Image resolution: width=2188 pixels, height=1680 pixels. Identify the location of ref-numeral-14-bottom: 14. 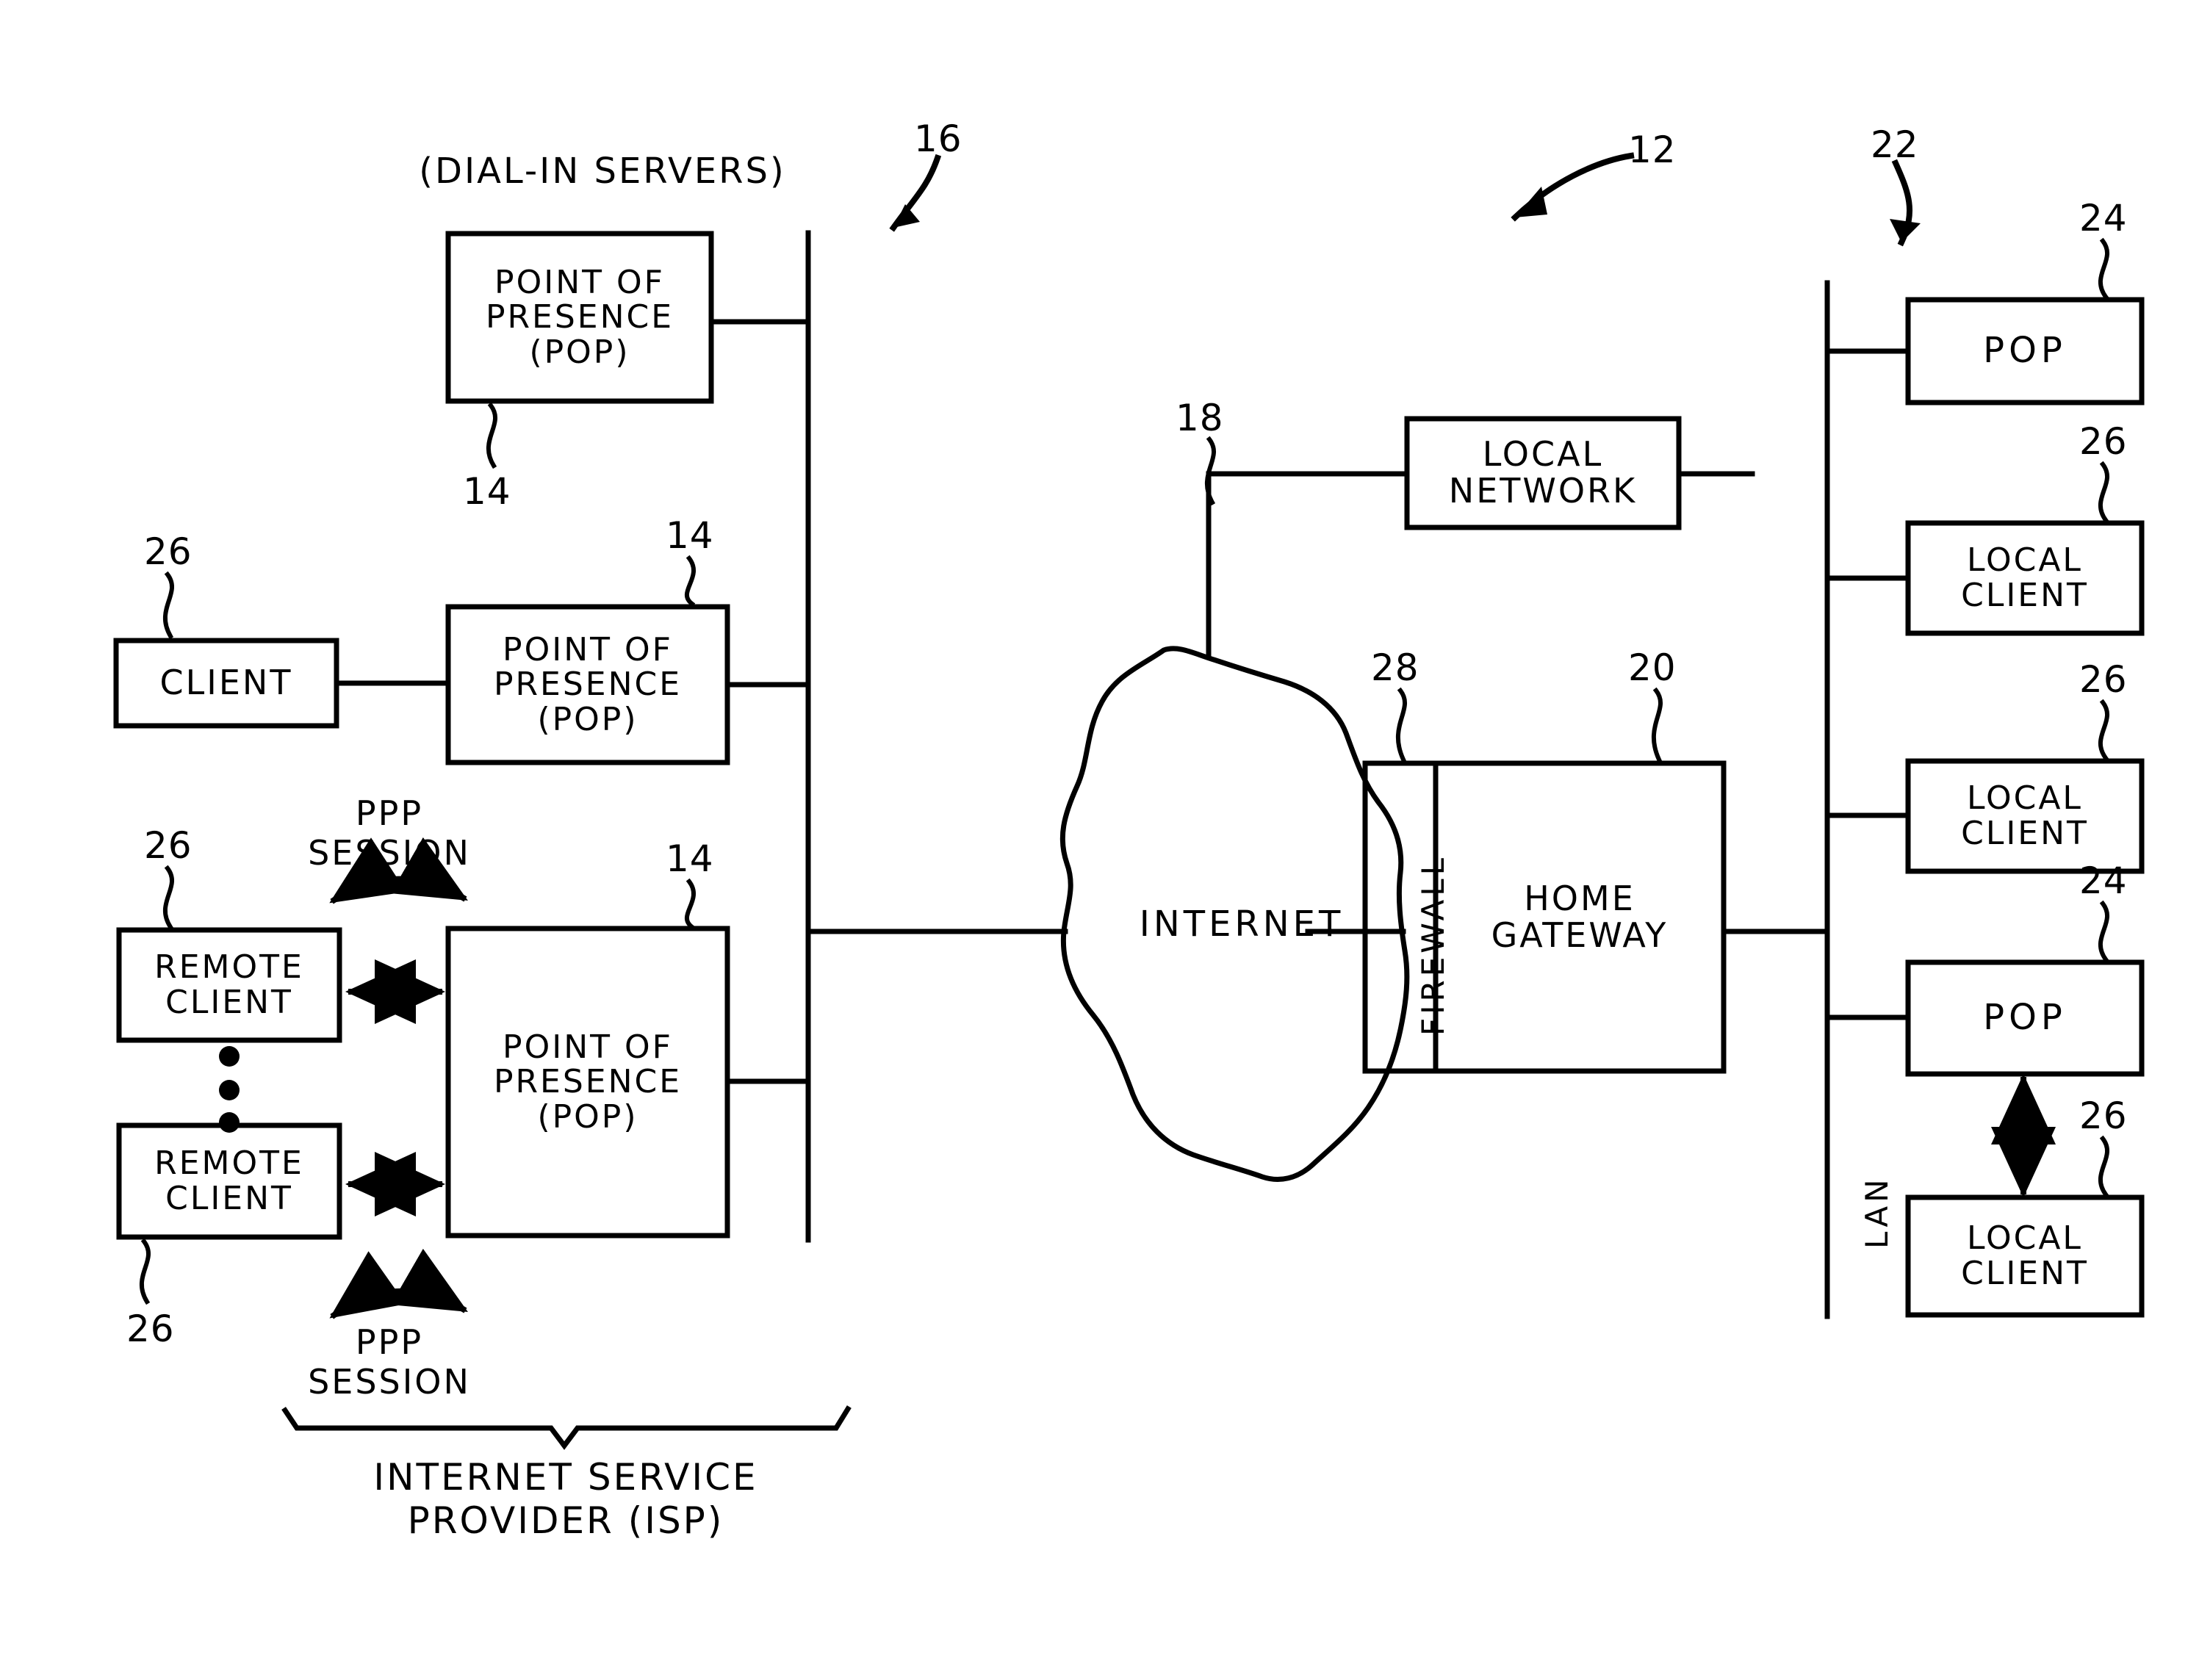
(690, 858).